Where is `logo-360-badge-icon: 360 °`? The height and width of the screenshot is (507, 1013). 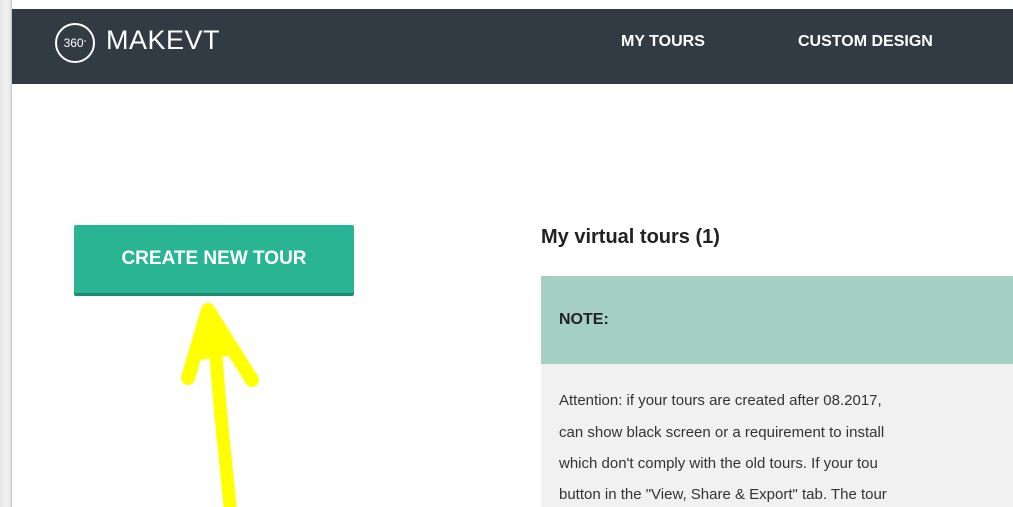
logo-360-badge-icon: 360 ° is located at coordinates (75, 43).